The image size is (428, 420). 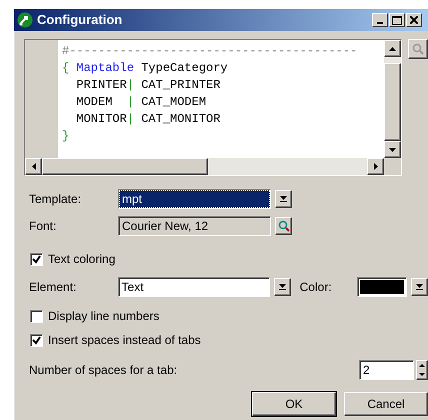 I want to click on font-search-button, so click(x=283, y=225).